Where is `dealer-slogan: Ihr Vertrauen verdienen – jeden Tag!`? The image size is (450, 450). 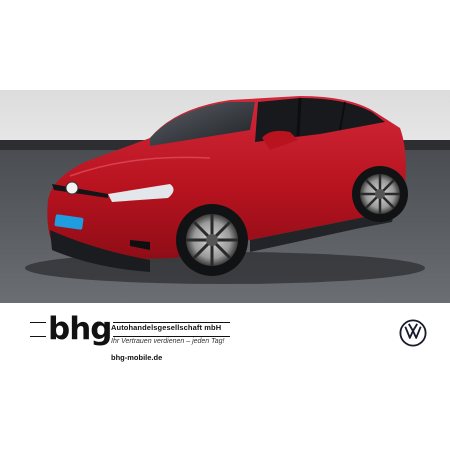 dealer-slogan: Ihr Vertrauen verdienen – jeden Tag! is located at coordinates (168, 341).